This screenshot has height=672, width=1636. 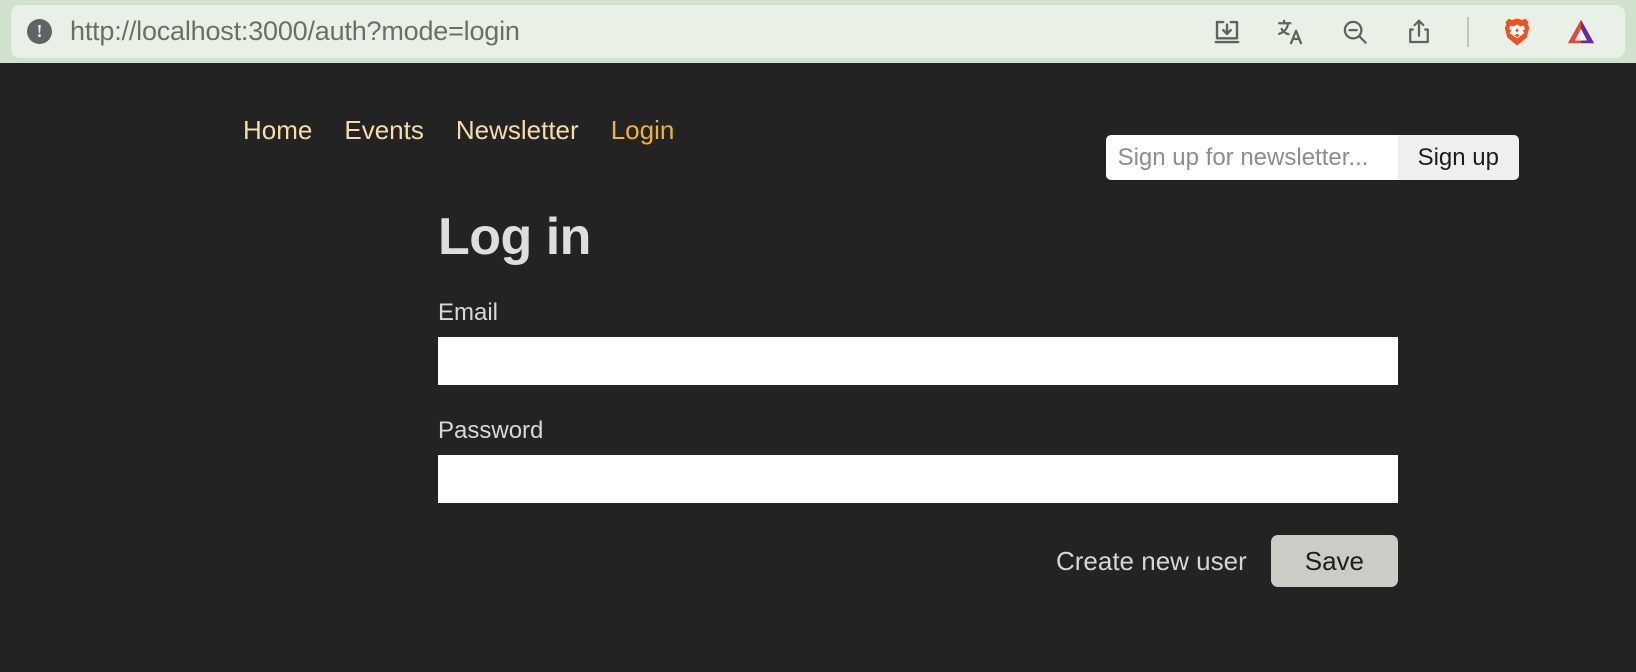 What do you see at coordinates (1291, 32) in the screenshot?
I see `translate-icon` at bounding box center [1291, 32].